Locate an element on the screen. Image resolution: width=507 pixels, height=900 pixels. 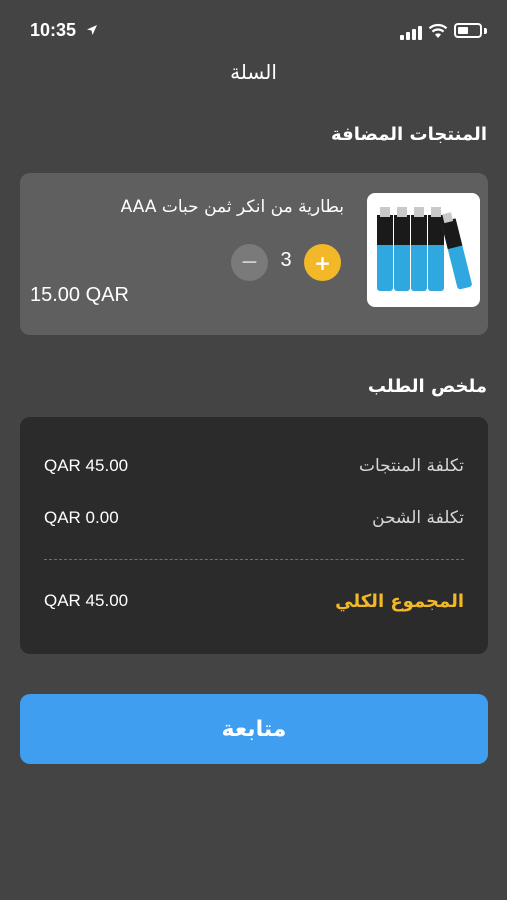
decrease-quantity-button: − is located at coordinates (249, 262).